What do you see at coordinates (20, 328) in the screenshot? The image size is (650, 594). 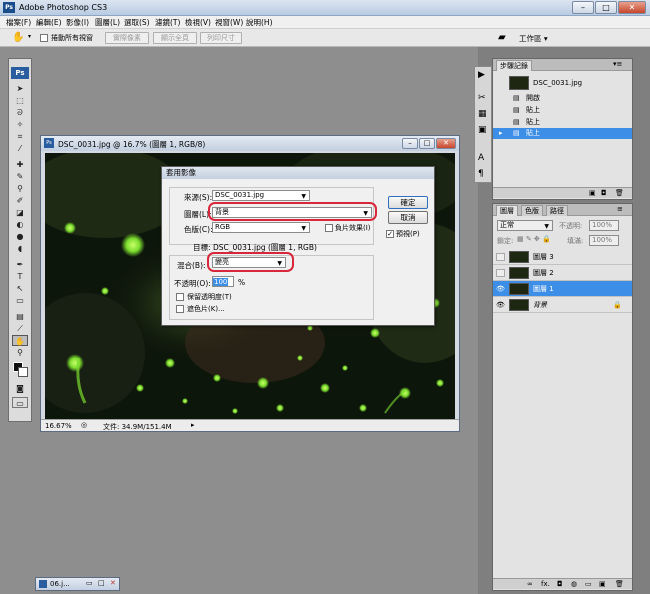 I see `eyedropper-tool-icon: ⟋` at bounding box center [20, 328].